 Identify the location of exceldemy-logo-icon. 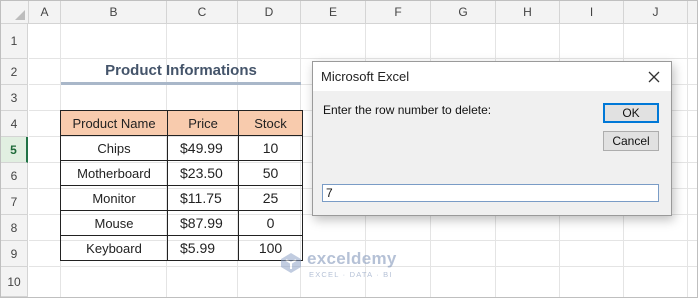
(291, 263).